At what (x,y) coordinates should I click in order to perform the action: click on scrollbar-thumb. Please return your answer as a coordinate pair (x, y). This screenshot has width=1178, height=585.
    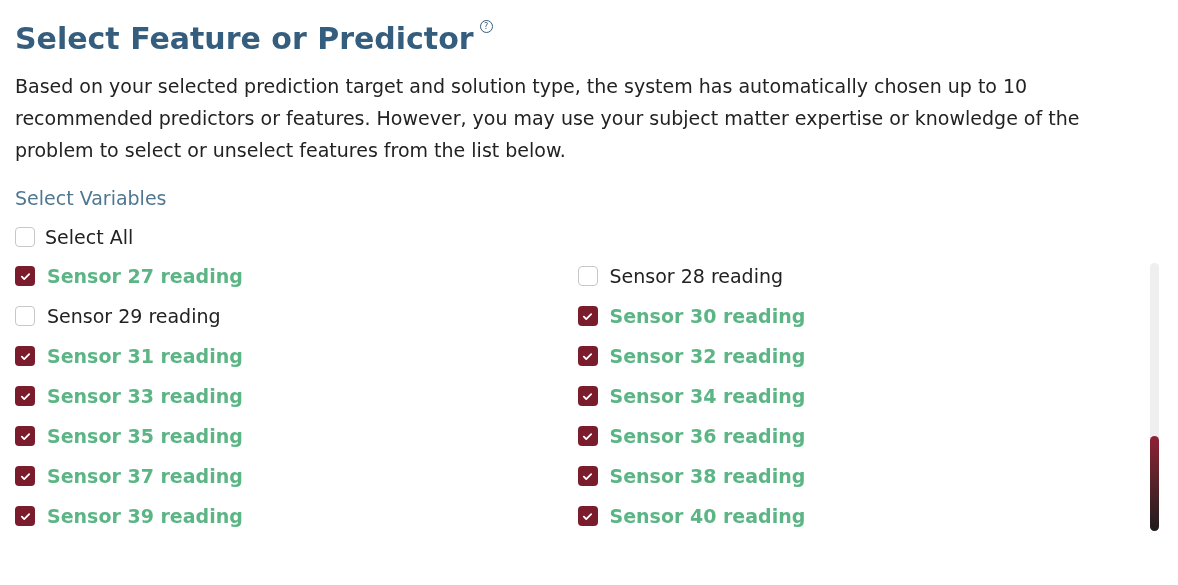
    Looking at the image, I should click on (1154, 483).